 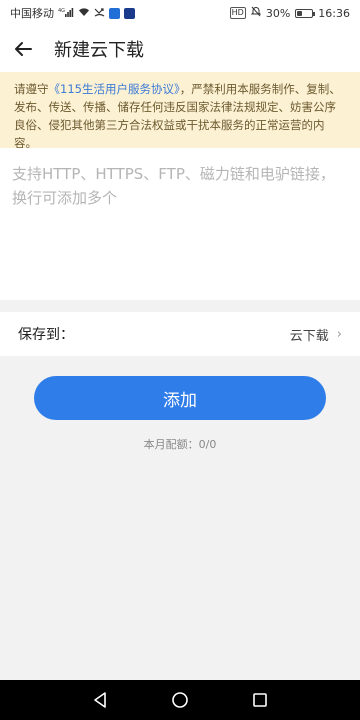 What do you see at coordinates (305, 13) in the screenshot?
I see `battery-icon` at bounding box center [305, 13].